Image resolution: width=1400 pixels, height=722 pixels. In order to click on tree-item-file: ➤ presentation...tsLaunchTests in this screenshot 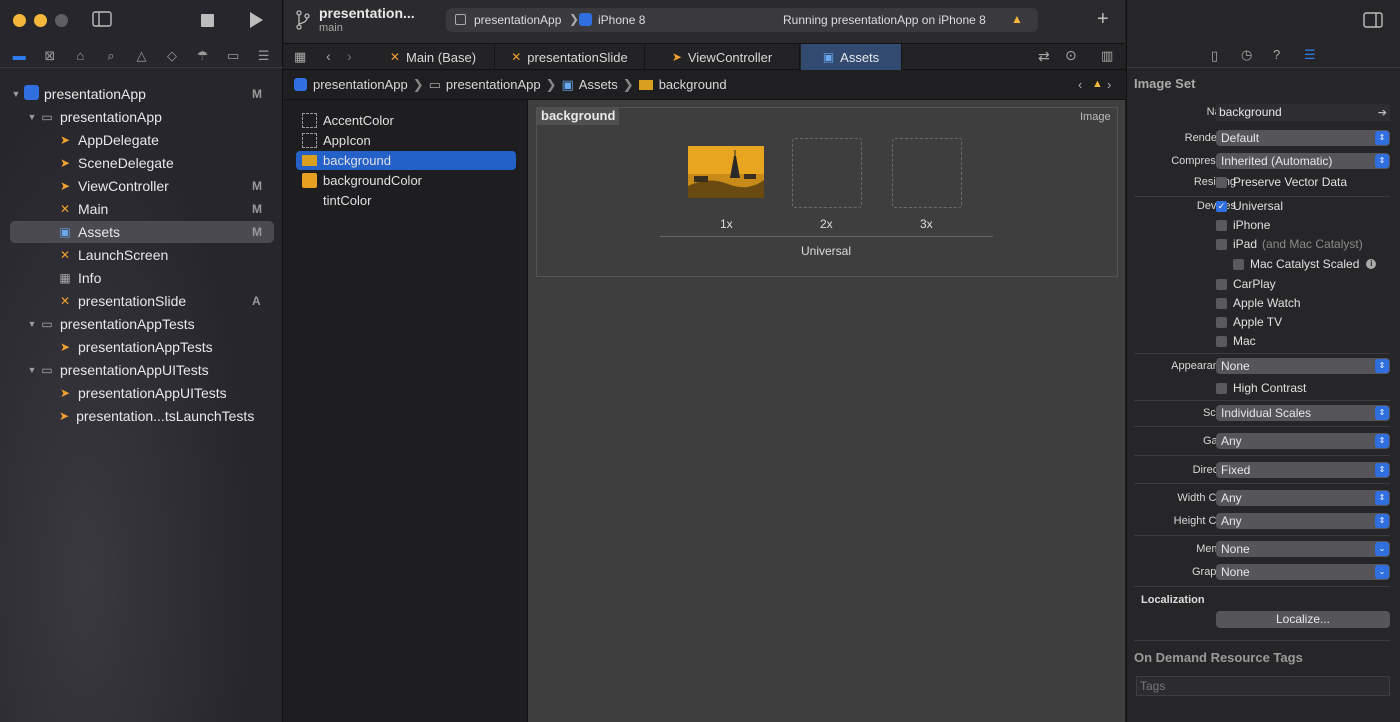, I will do `click(142, 416)`.